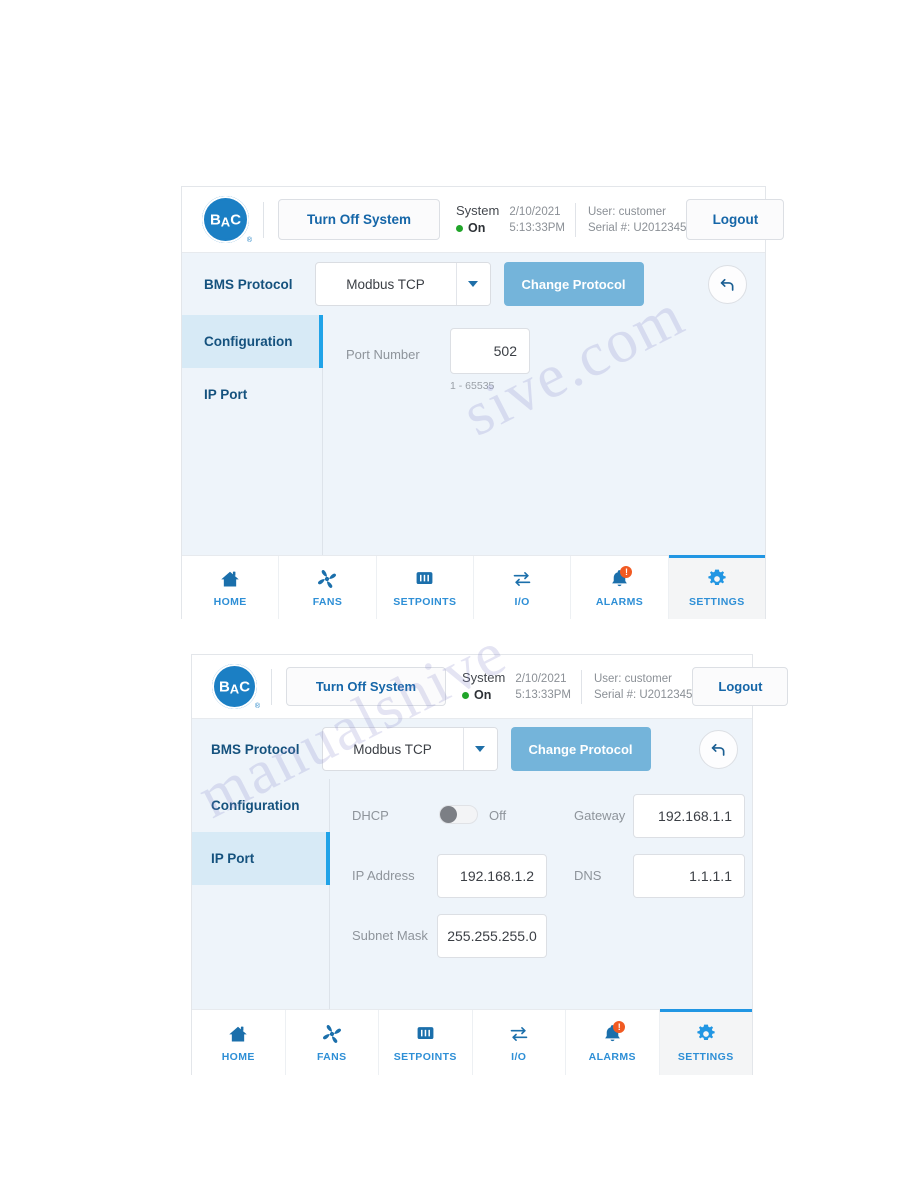  I want to click on current-date: 2/10/2021, so click(541, 678).